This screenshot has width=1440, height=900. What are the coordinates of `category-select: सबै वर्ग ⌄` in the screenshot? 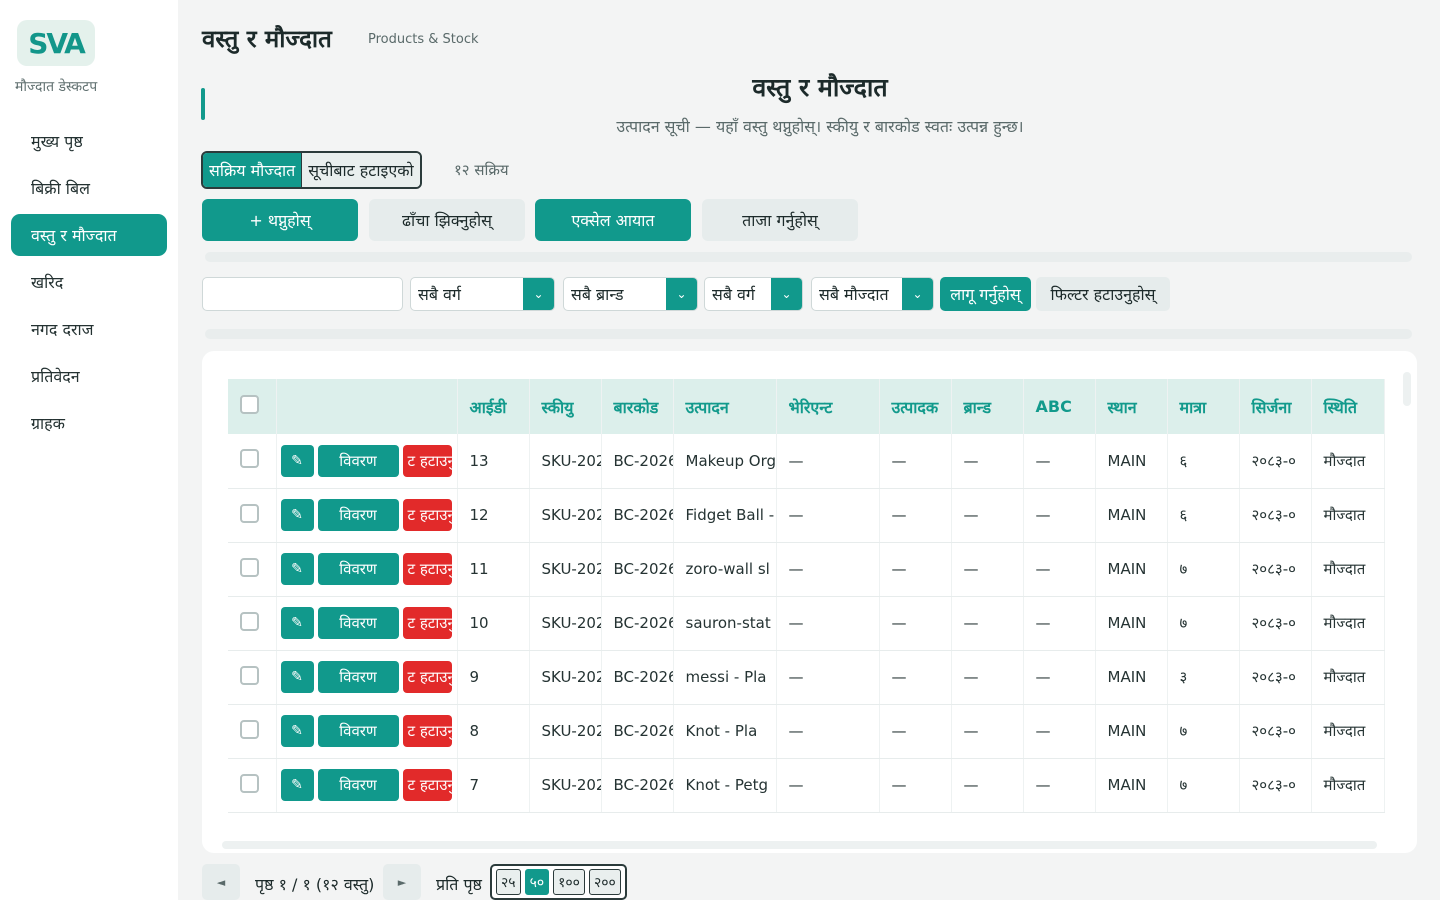 It's located at (482, 294).